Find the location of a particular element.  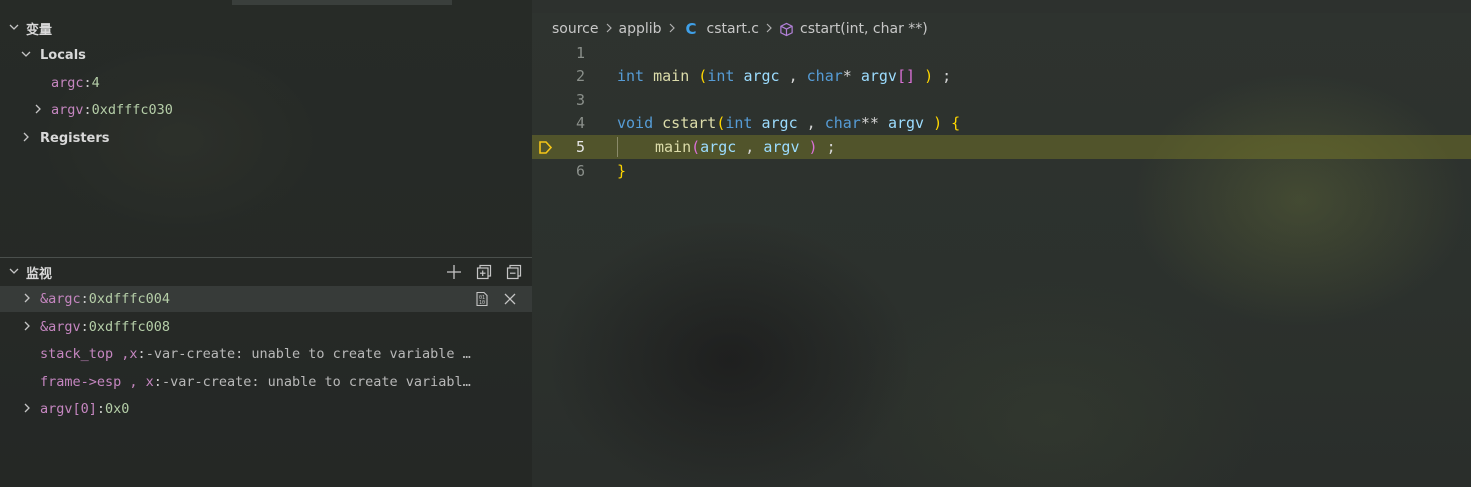

code-text: int main (int argc , char* argv[] ) ; is located at coordinates (784, 76).